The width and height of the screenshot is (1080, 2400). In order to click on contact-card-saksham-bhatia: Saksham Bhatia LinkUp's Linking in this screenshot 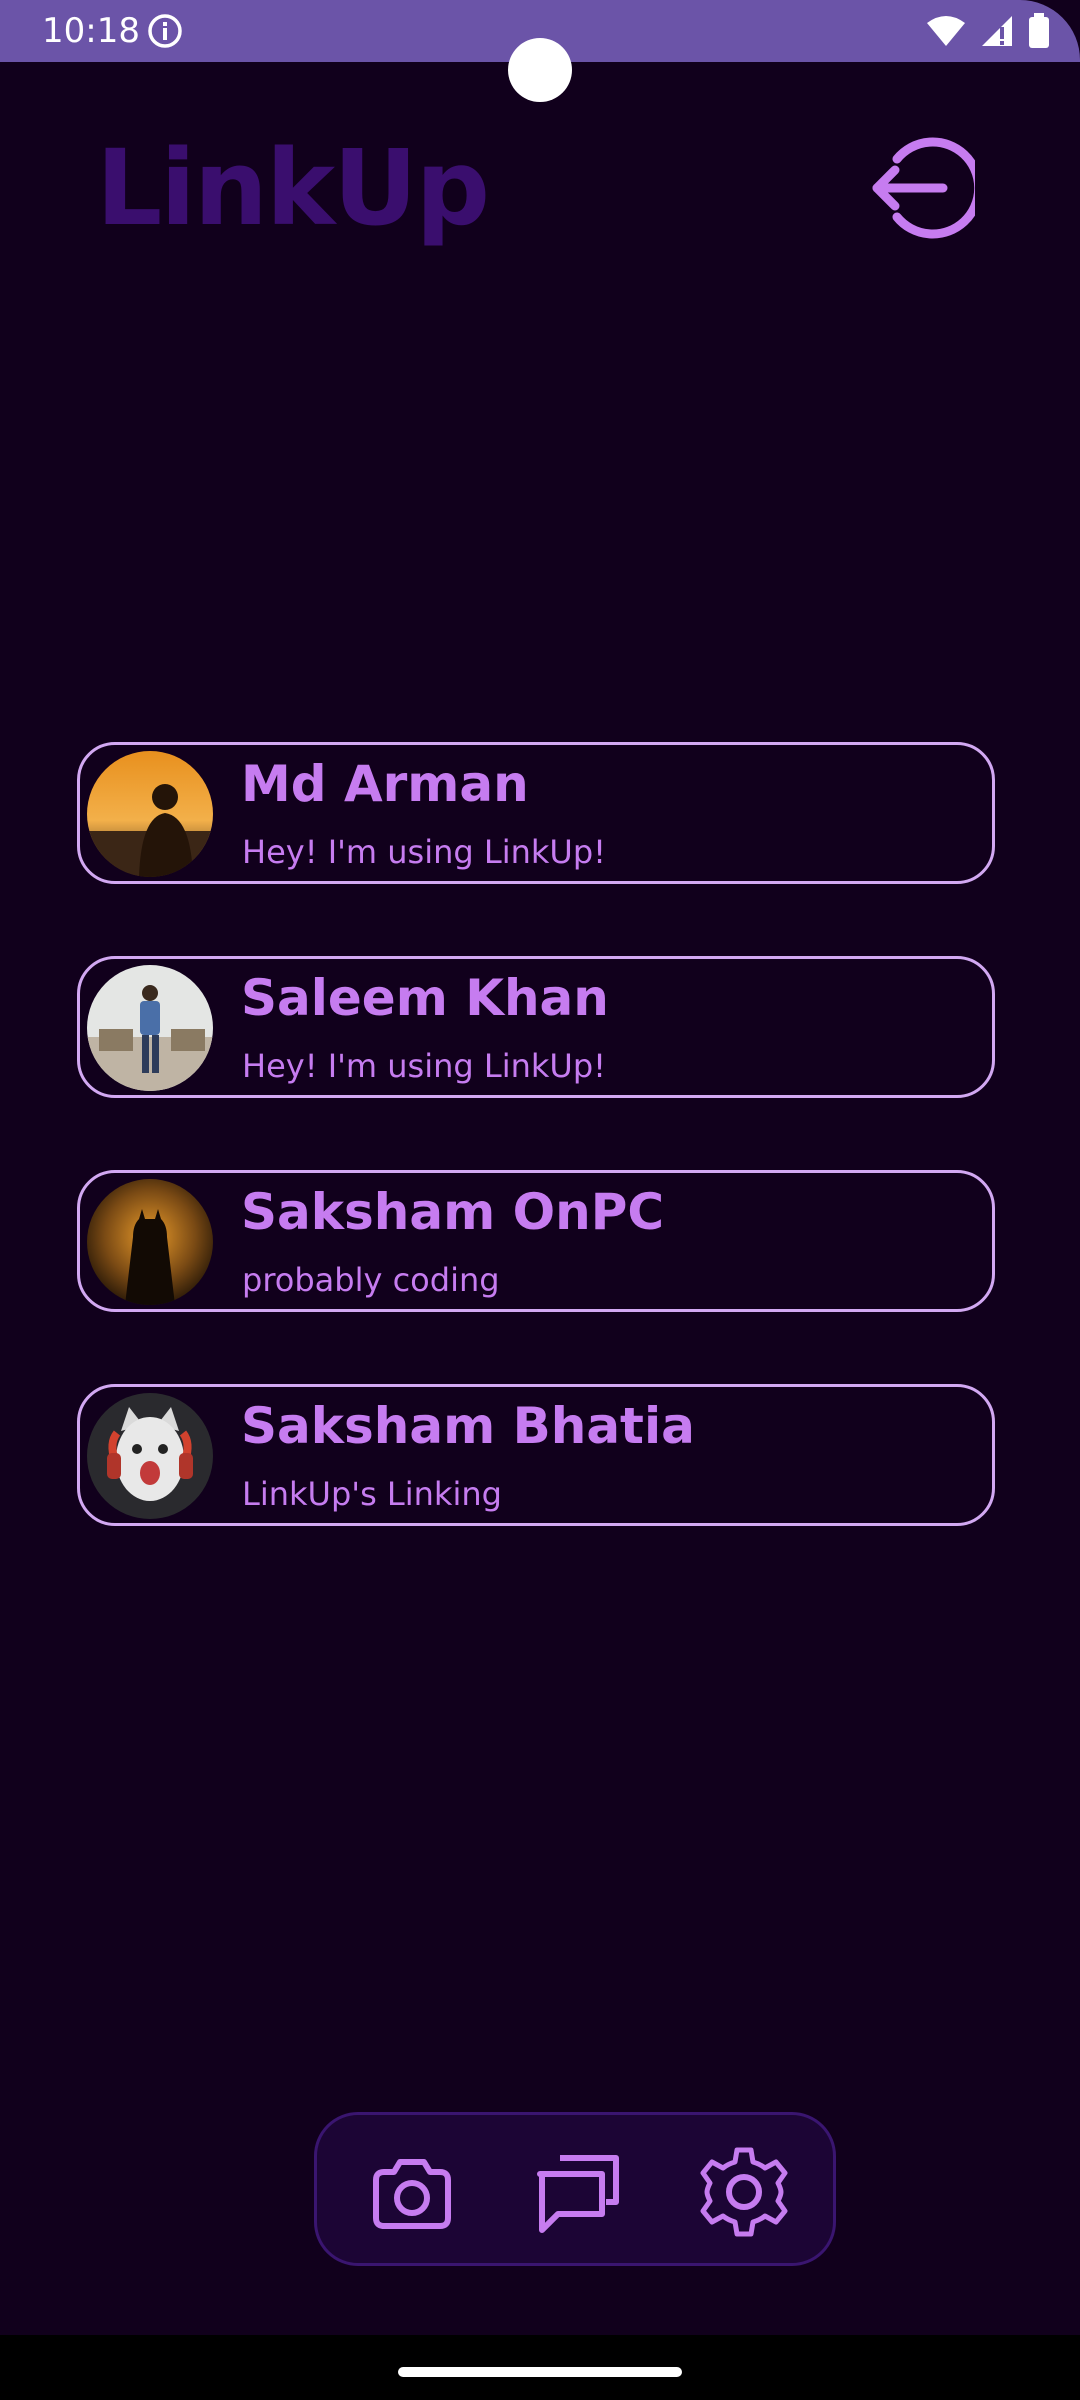, I will do `click(536, 1455)`.